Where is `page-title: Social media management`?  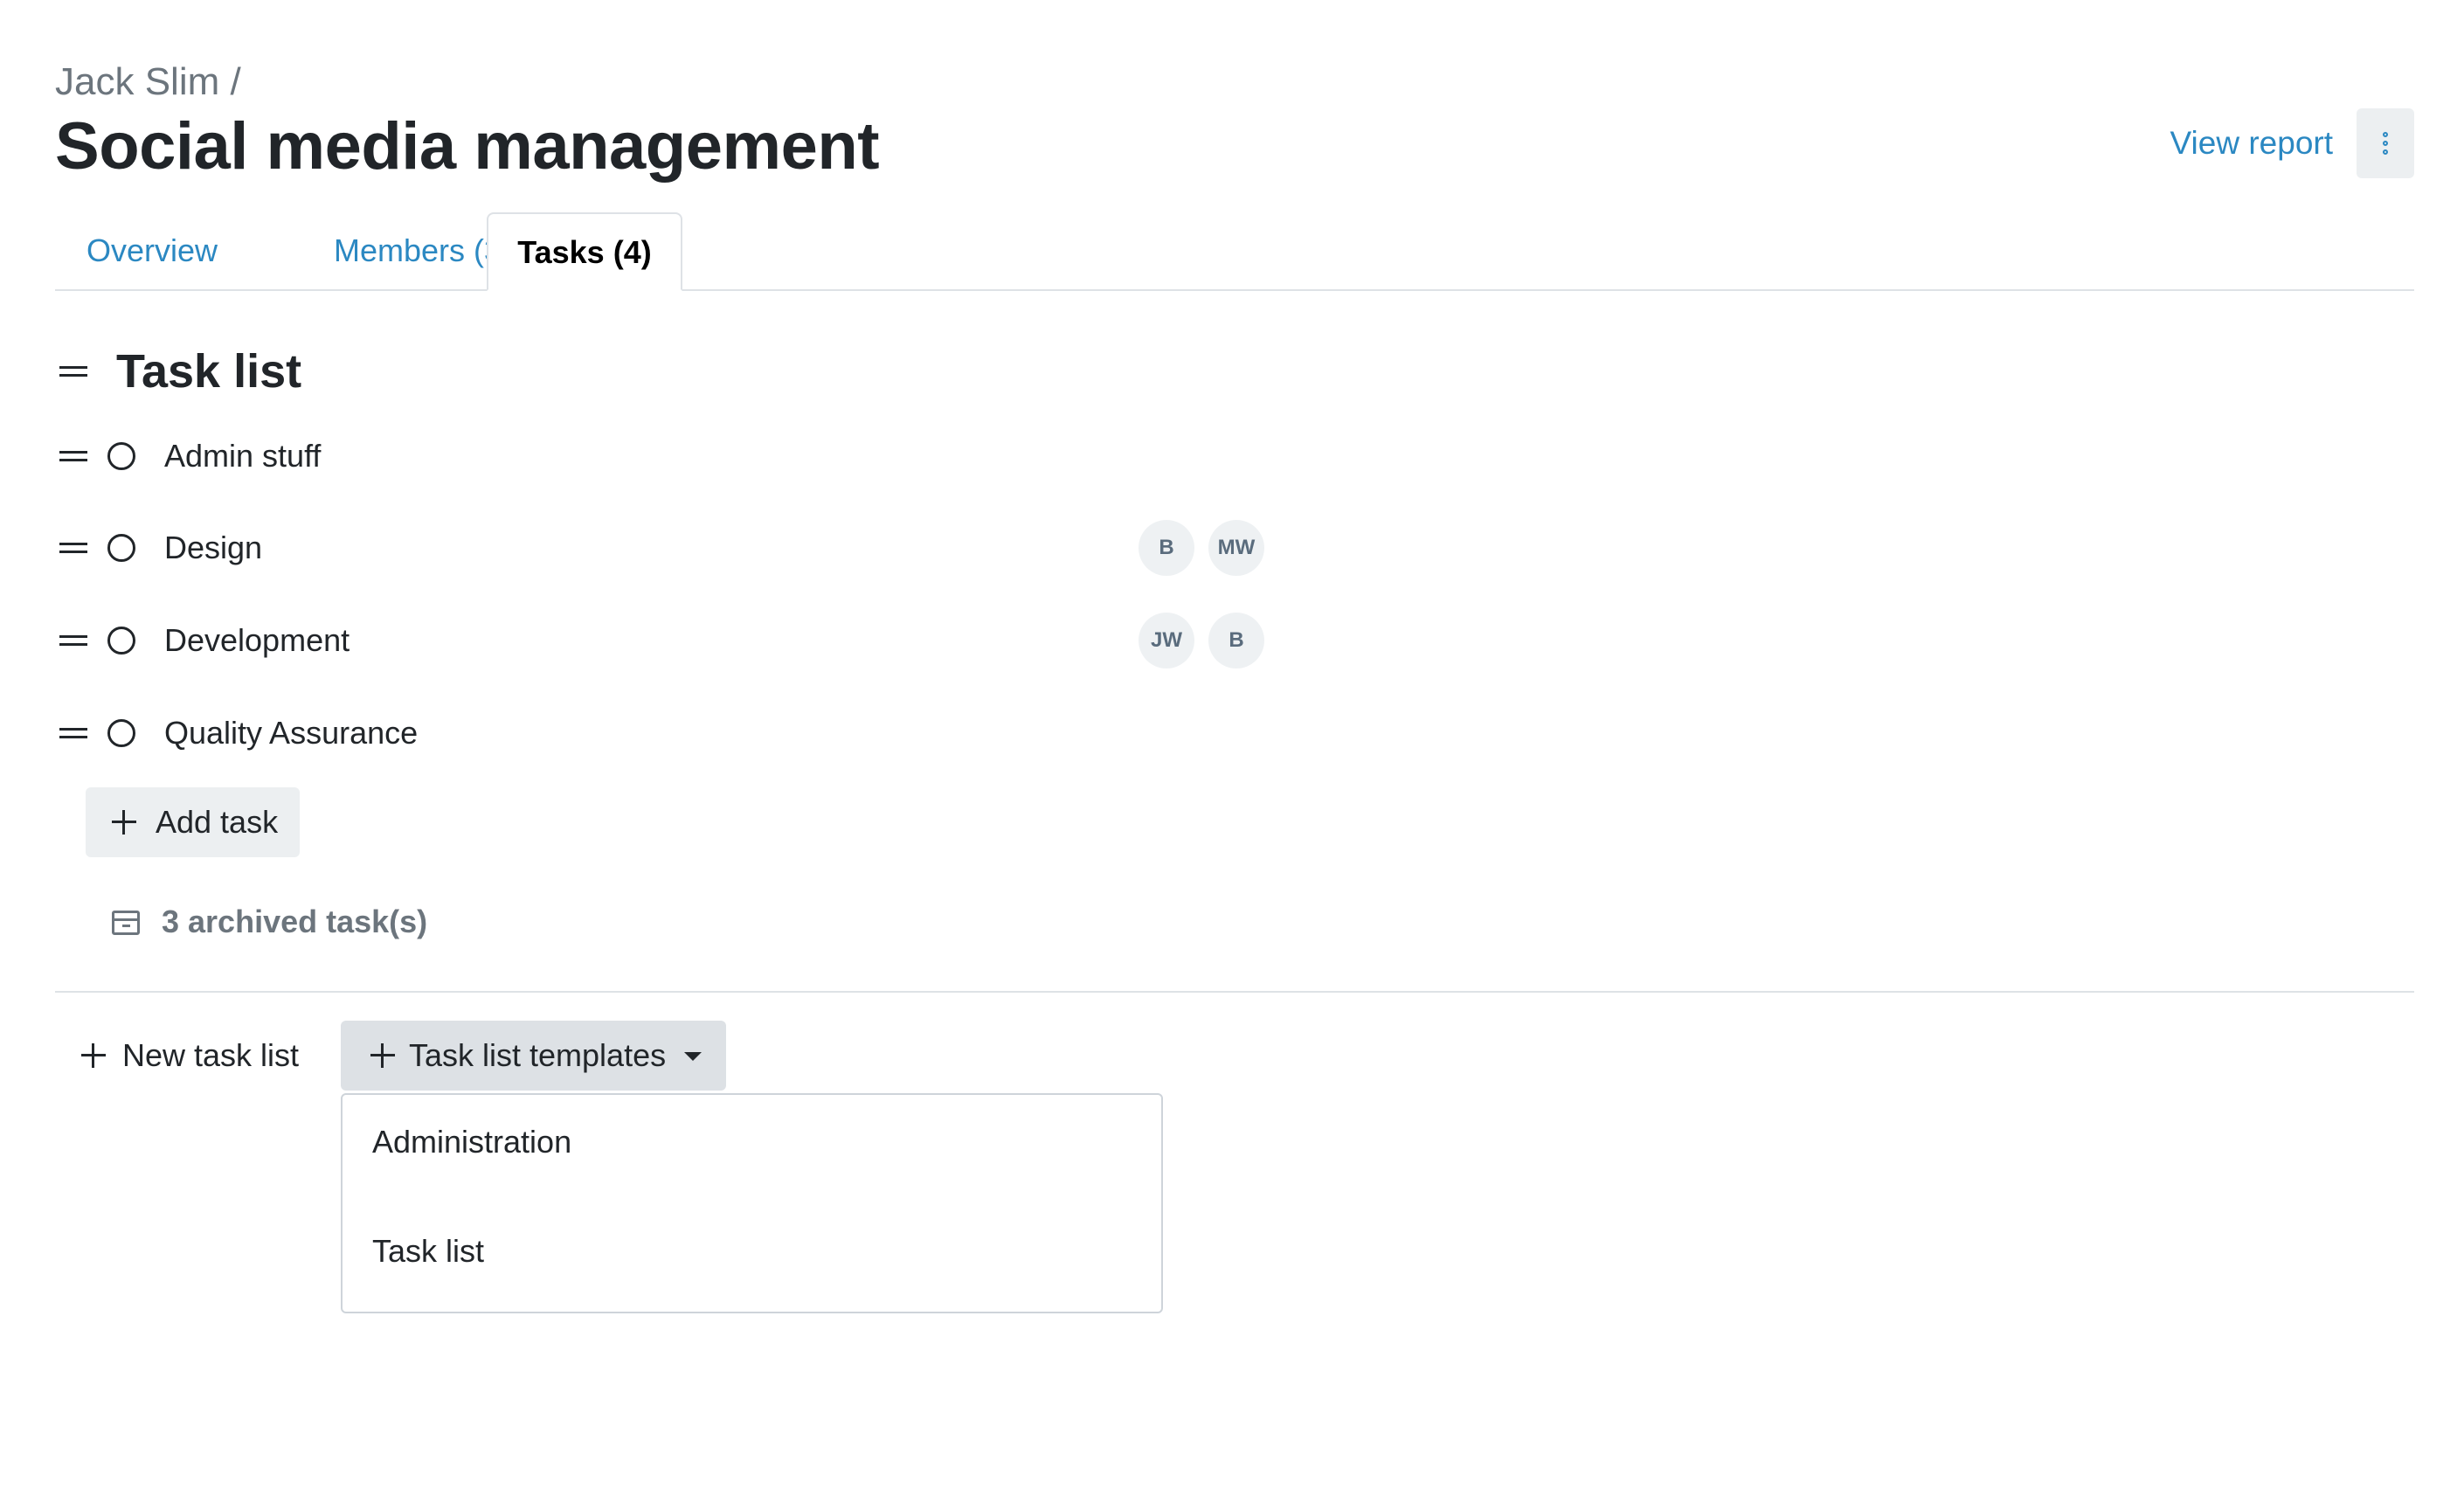
page-title: Social media management is located at coordinates (468, 146).